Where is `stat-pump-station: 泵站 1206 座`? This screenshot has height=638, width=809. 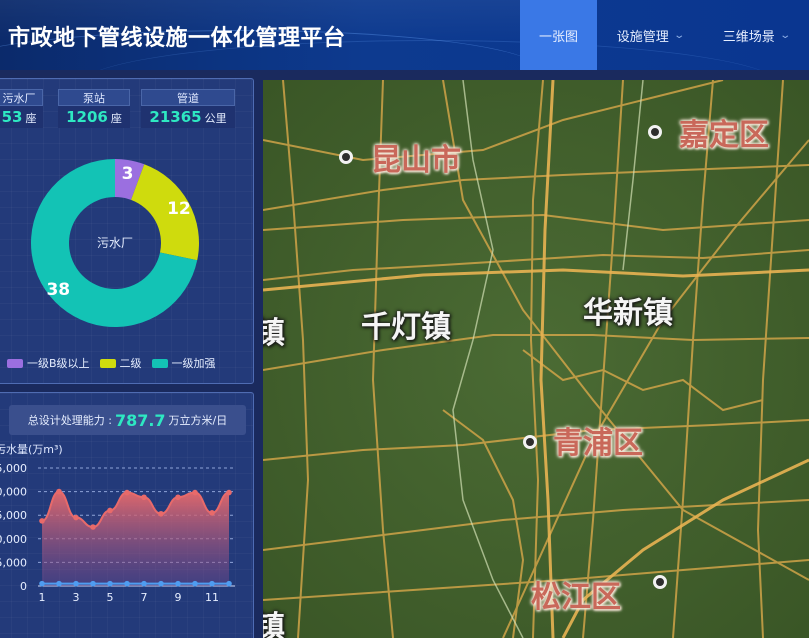 stat-pump-station: 泵站 1206 座 is located at coordinates (94, 109).